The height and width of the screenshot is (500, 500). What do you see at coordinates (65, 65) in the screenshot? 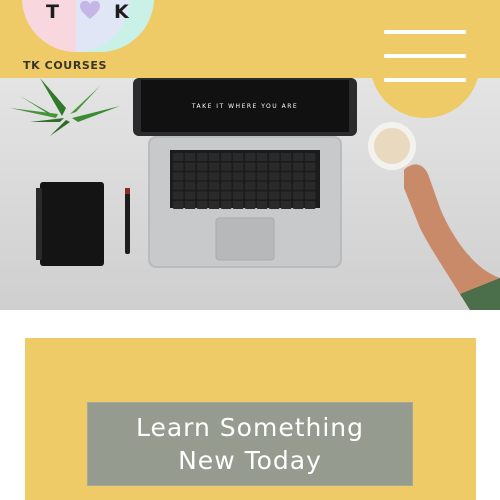
I see `brand-name: TK COURSES` at bounding box center [65, 65].